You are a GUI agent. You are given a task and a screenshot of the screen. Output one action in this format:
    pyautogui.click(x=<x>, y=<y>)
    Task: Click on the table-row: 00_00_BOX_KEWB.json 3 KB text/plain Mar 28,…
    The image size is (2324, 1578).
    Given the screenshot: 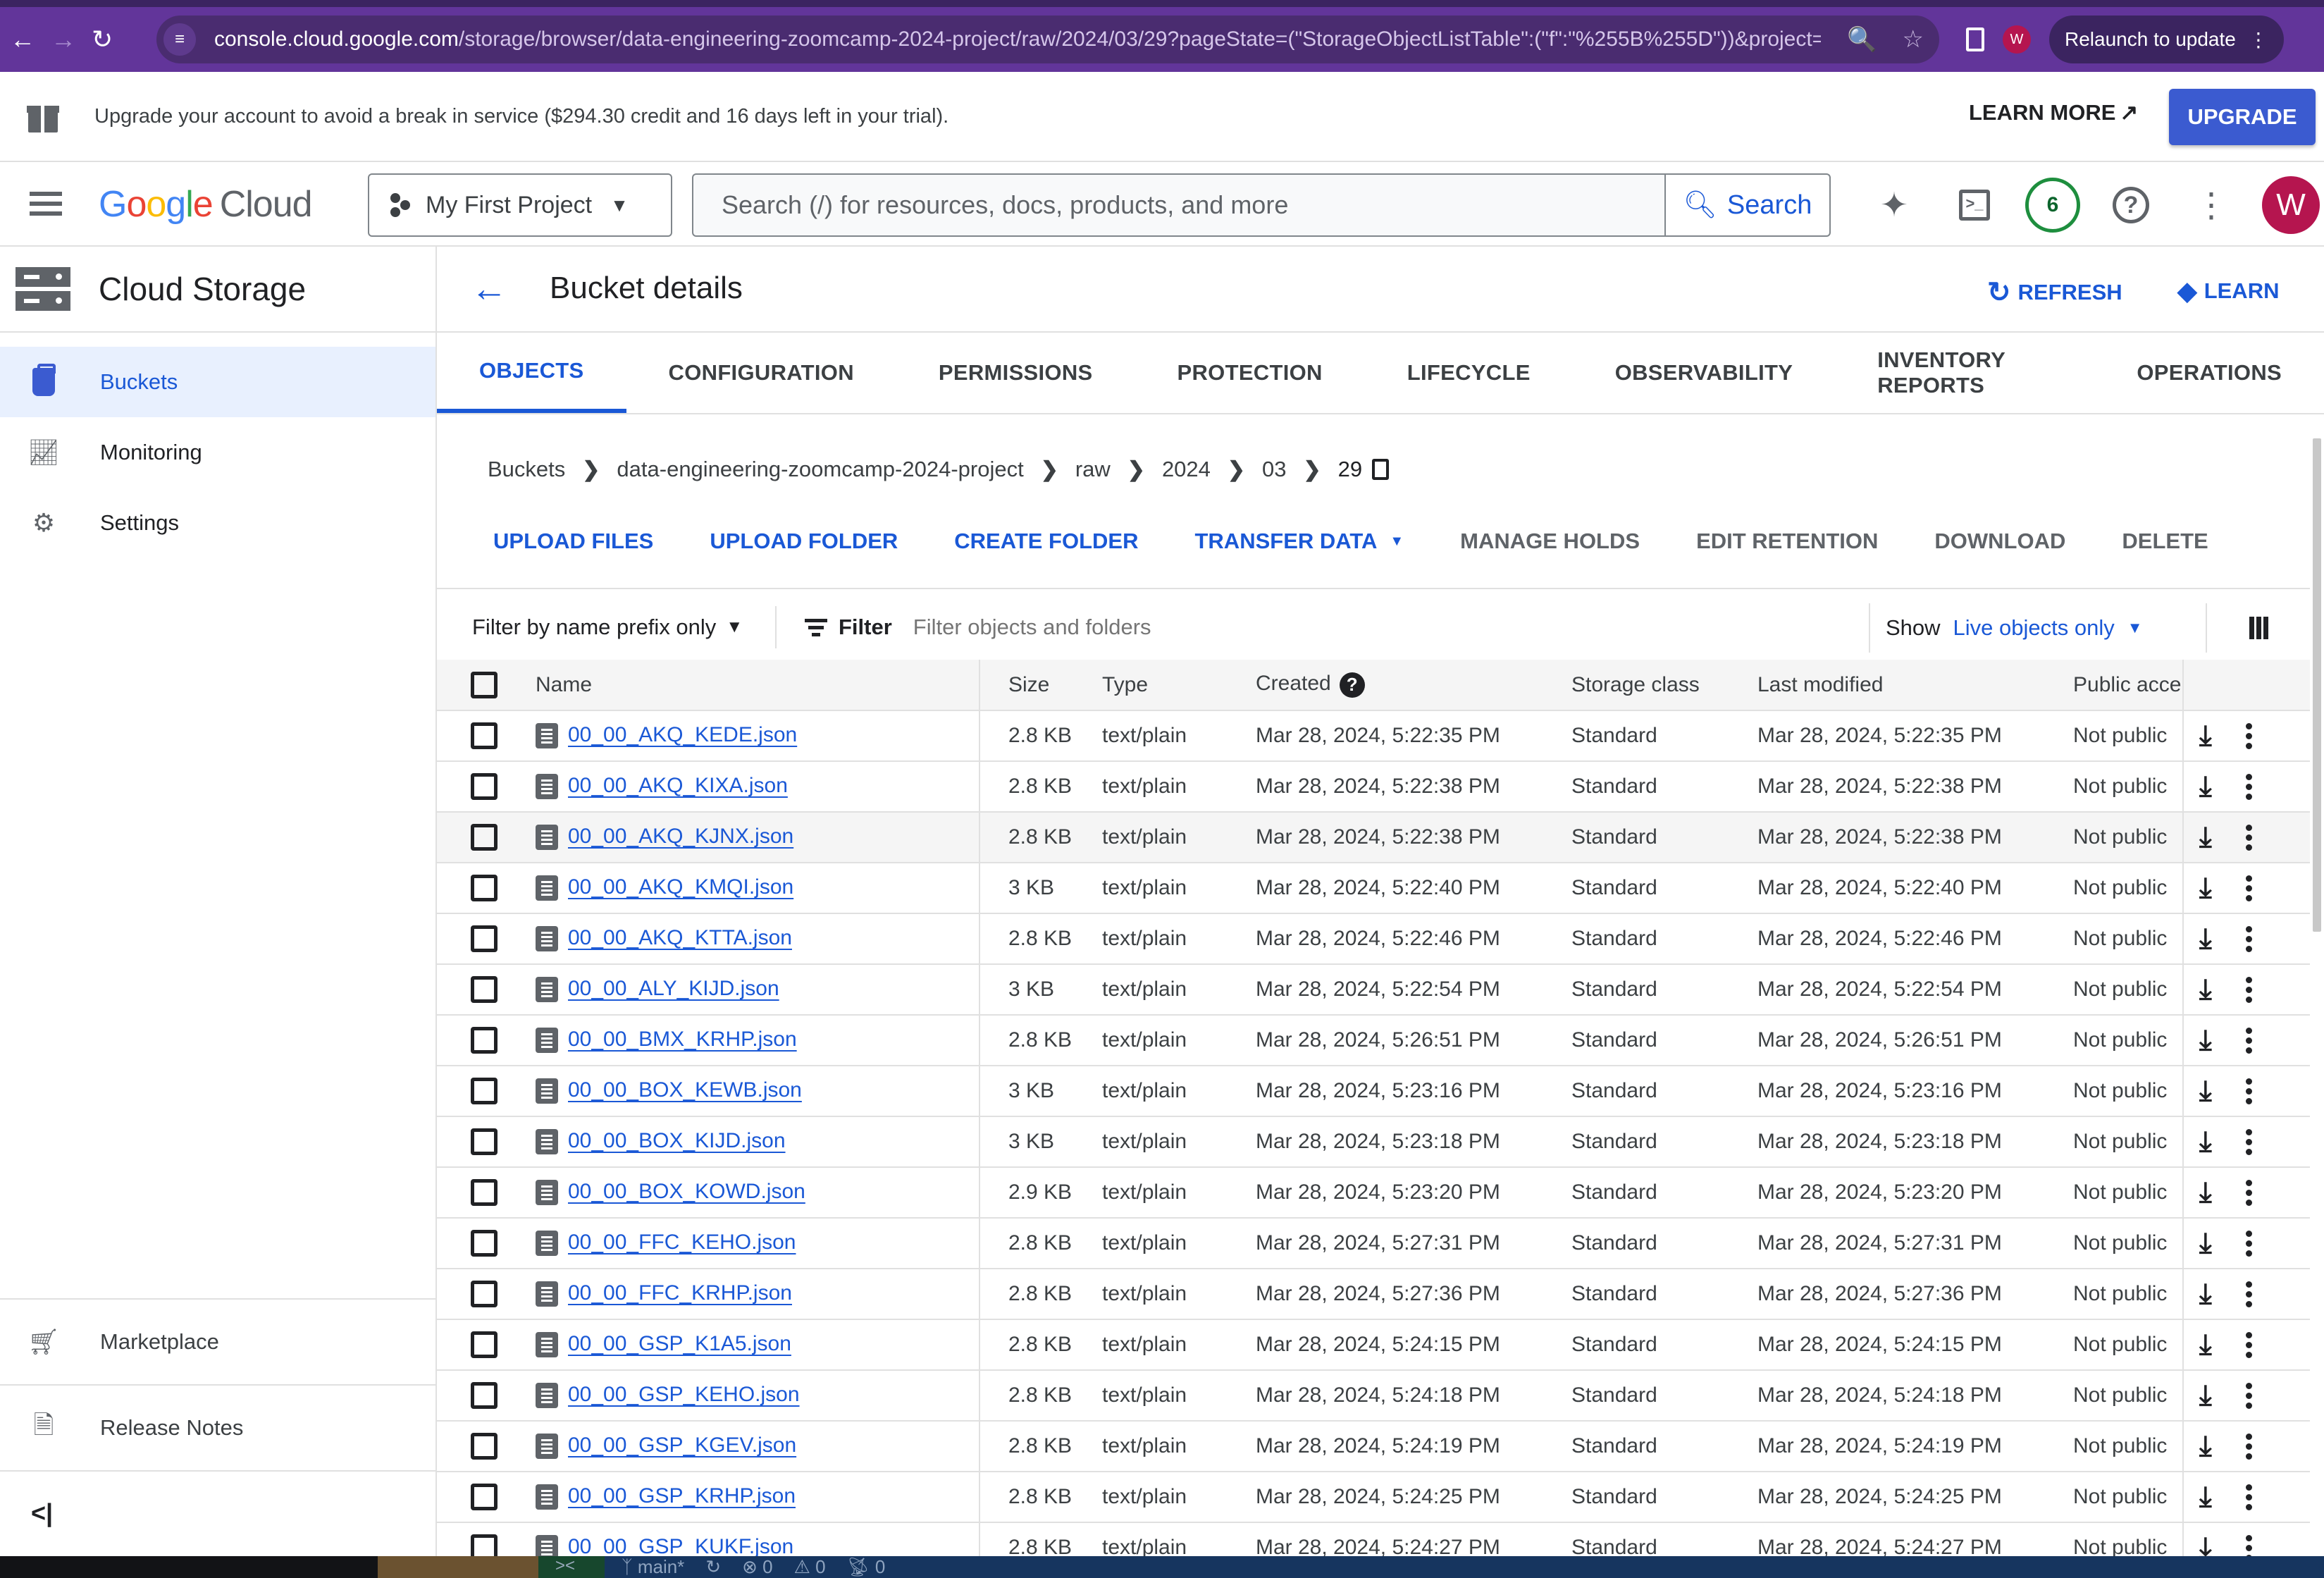 What is the action you would take?
    pyautogui.click(x=1373, y=1091)
    